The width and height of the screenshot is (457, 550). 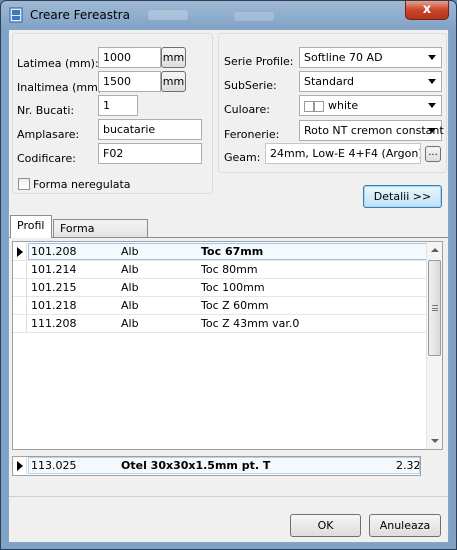 What do you see at coordinates (228, 496) in the screenshot?
I see `footer-divider` at bounding box center [228, 496].